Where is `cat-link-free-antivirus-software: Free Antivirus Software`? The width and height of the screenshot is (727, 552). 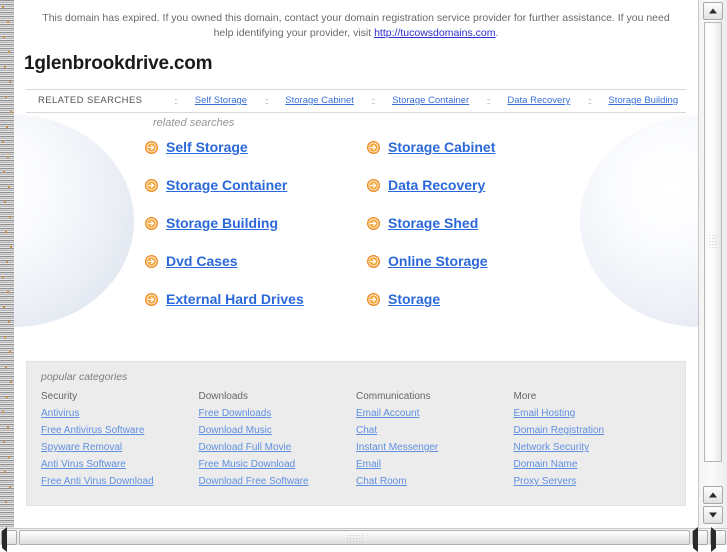
cat-link-free-antivirus-software: Free Antivirus Software is located at coordinates (120, 430).